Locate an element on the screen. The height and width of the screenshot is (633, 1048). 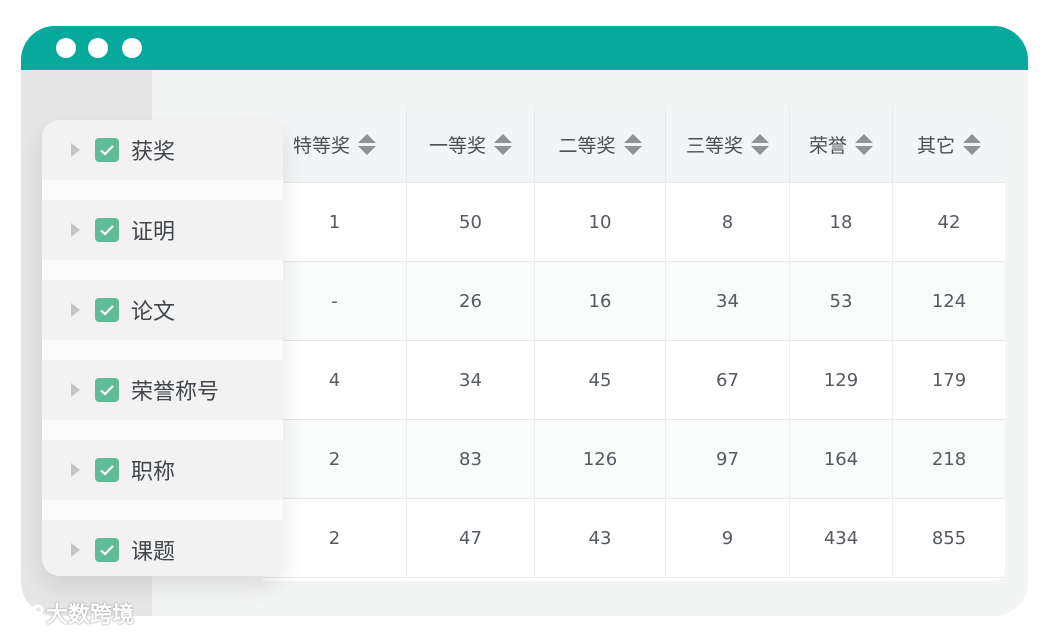
table-cell: 16 is located at coordinates (599, 301).